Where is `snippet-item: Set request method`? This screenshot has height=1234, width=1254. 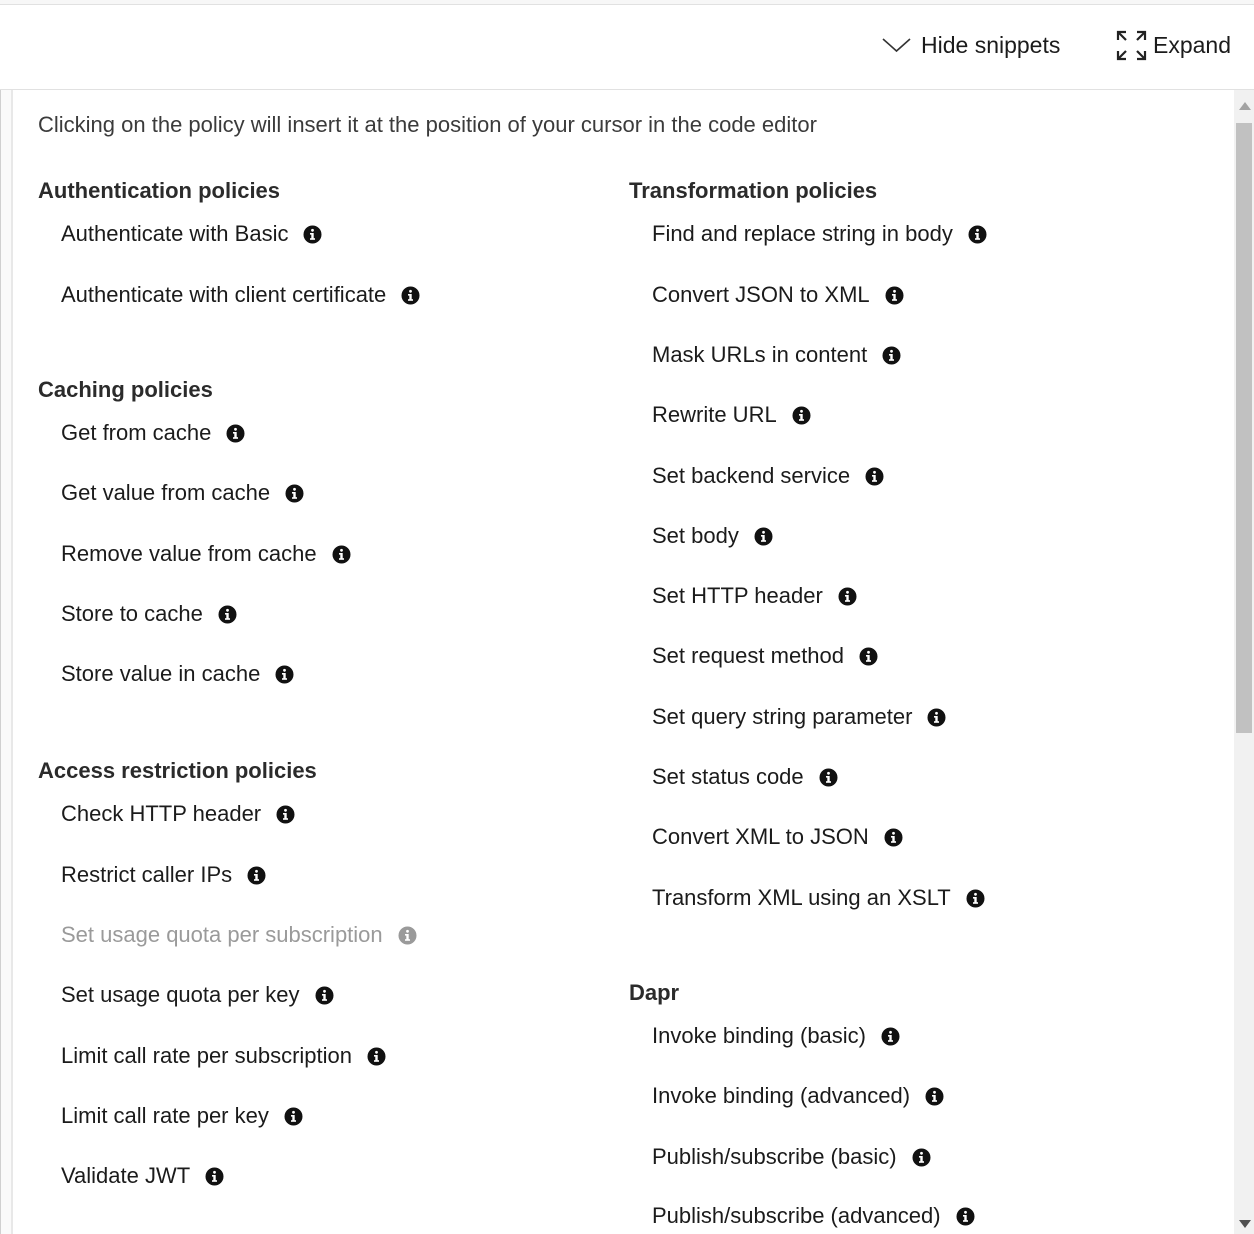
snippet-item: Set request method is located at coordinates (765, 656).